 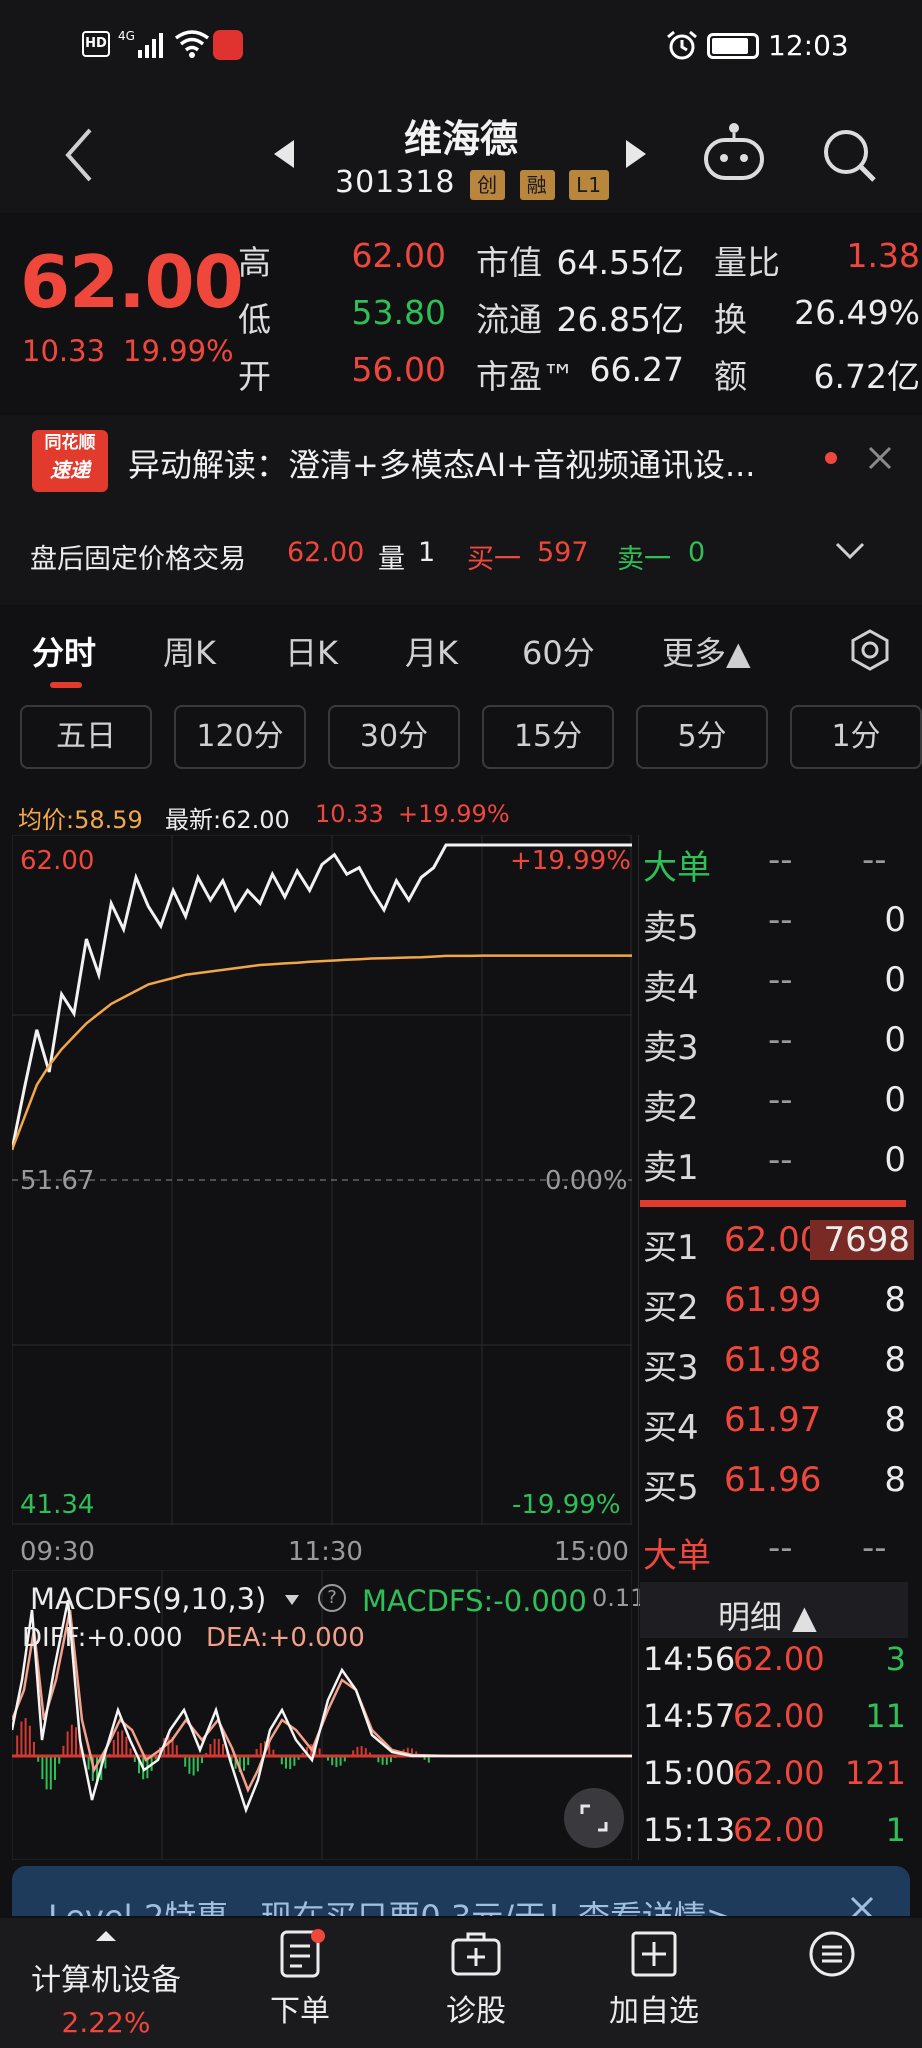 I want to click on tab-week-k: 周K, so click(x=189, y=651).